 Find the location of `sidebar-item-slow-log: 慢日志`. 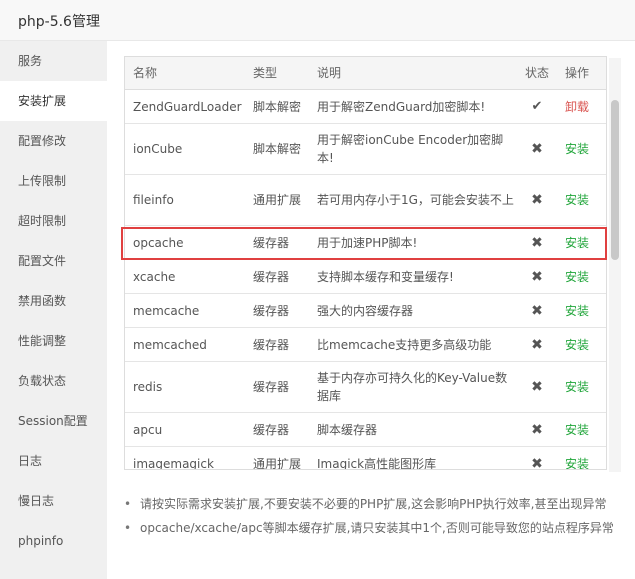

sidebar-item-slow-log: 慢日志 is located at coordinates (53, 501).